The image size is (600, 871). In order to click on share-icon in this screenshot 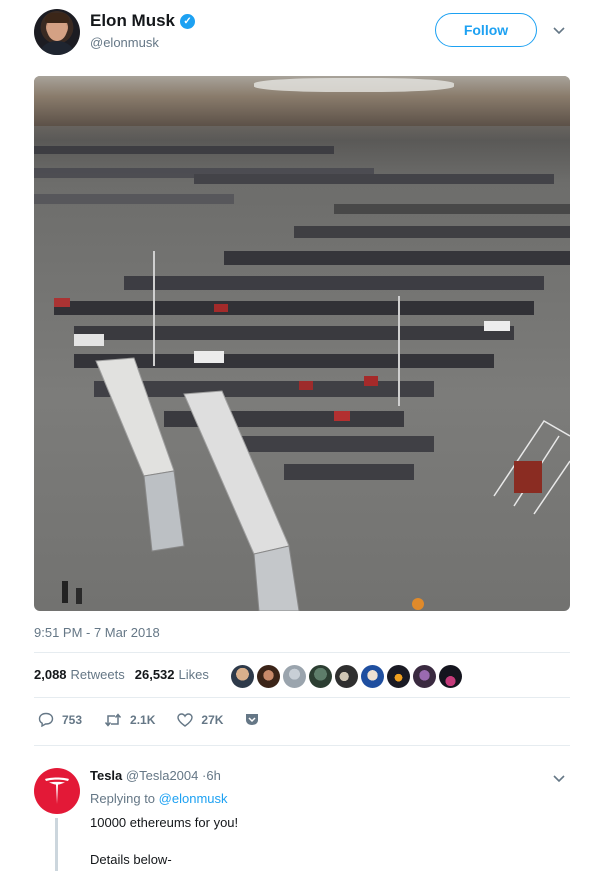, I will do `click(252, 719)`.